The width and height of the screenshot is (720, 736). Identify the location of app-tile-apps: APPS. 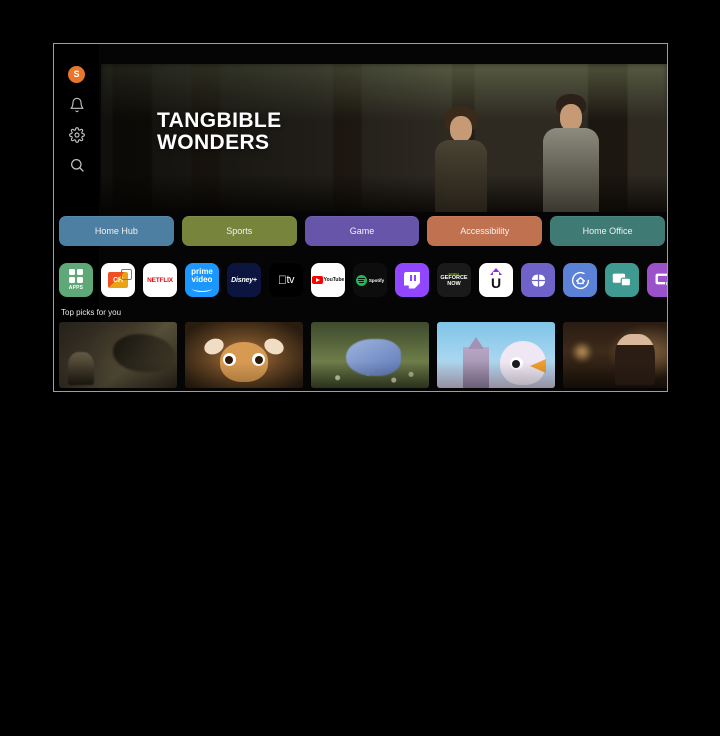
(76, 280).